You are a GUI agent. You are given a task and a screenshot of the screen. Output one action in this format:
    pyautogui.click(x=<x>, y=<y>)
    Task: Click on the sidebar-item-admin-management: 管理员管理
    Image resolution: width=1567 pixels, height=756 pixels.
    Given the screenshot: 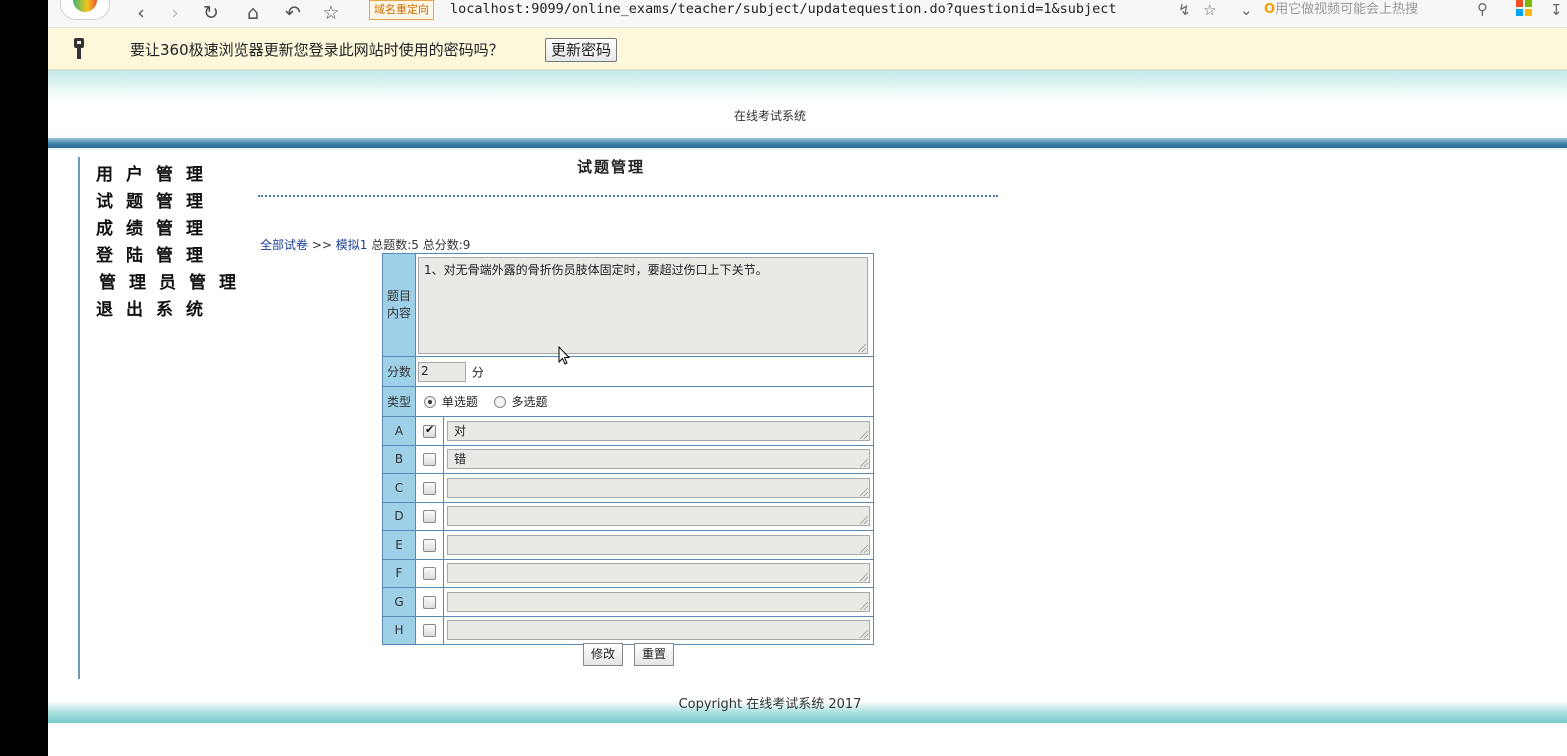 What is the action you would take?
    pyautogui.click(x=174, y=280)
    